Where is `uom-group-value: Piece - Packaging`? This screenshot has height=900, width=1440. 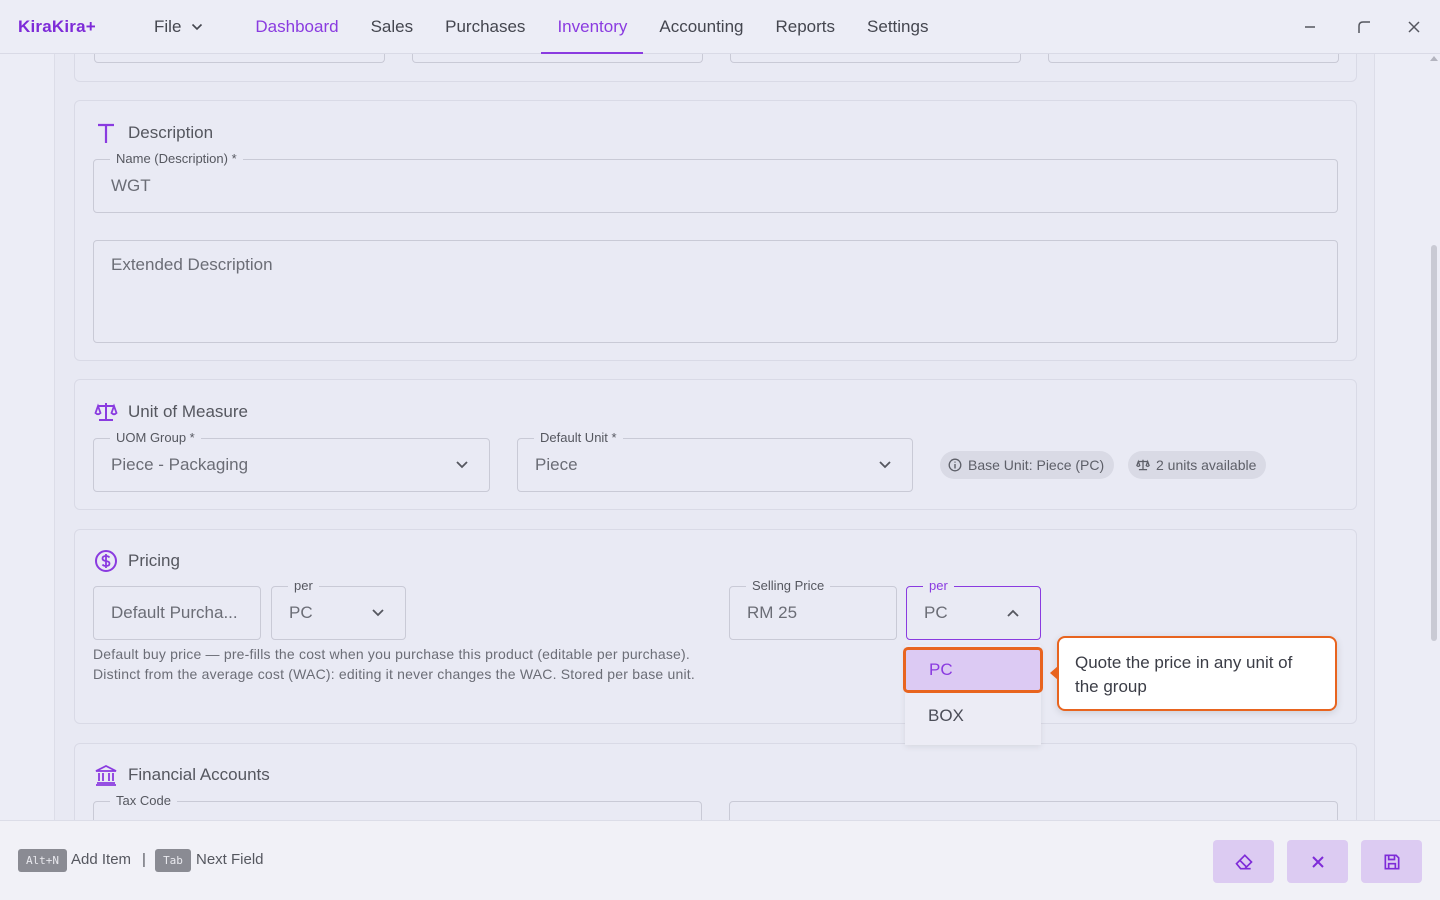
uom-group-value: Piece - Packaging is located at coordinates (180, 464).